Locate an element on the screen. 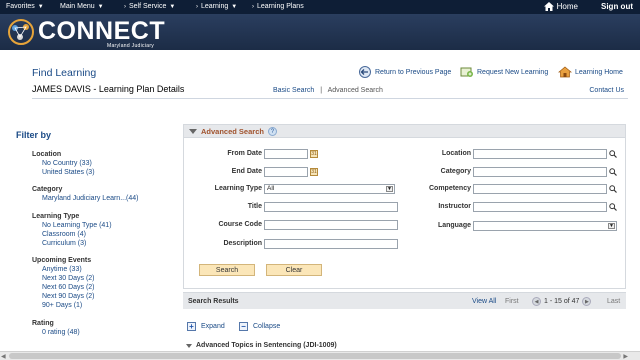 Image resolution: width=640 pixels, height=360 pixels. end-date-label: End Date is located at coordinates (246, 171).